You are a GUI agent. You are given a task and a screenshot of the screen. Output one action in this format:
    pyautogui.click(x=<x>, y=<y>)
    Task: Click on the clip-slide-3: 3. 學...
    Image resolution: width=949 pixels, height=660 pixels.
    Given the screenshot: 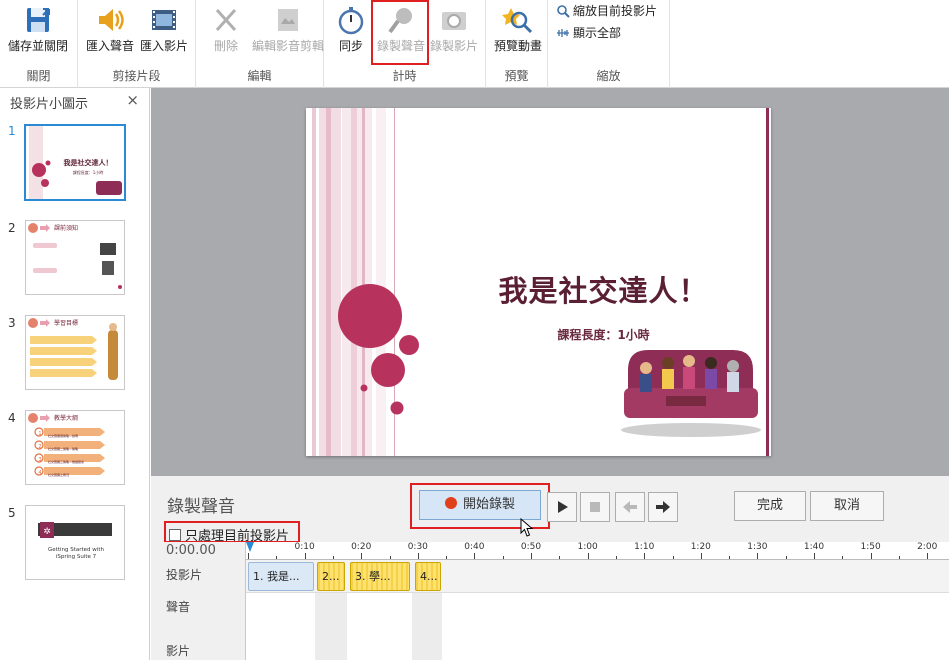 What is the action you would take?
    pyautogui.click(x=380, y=576)
    